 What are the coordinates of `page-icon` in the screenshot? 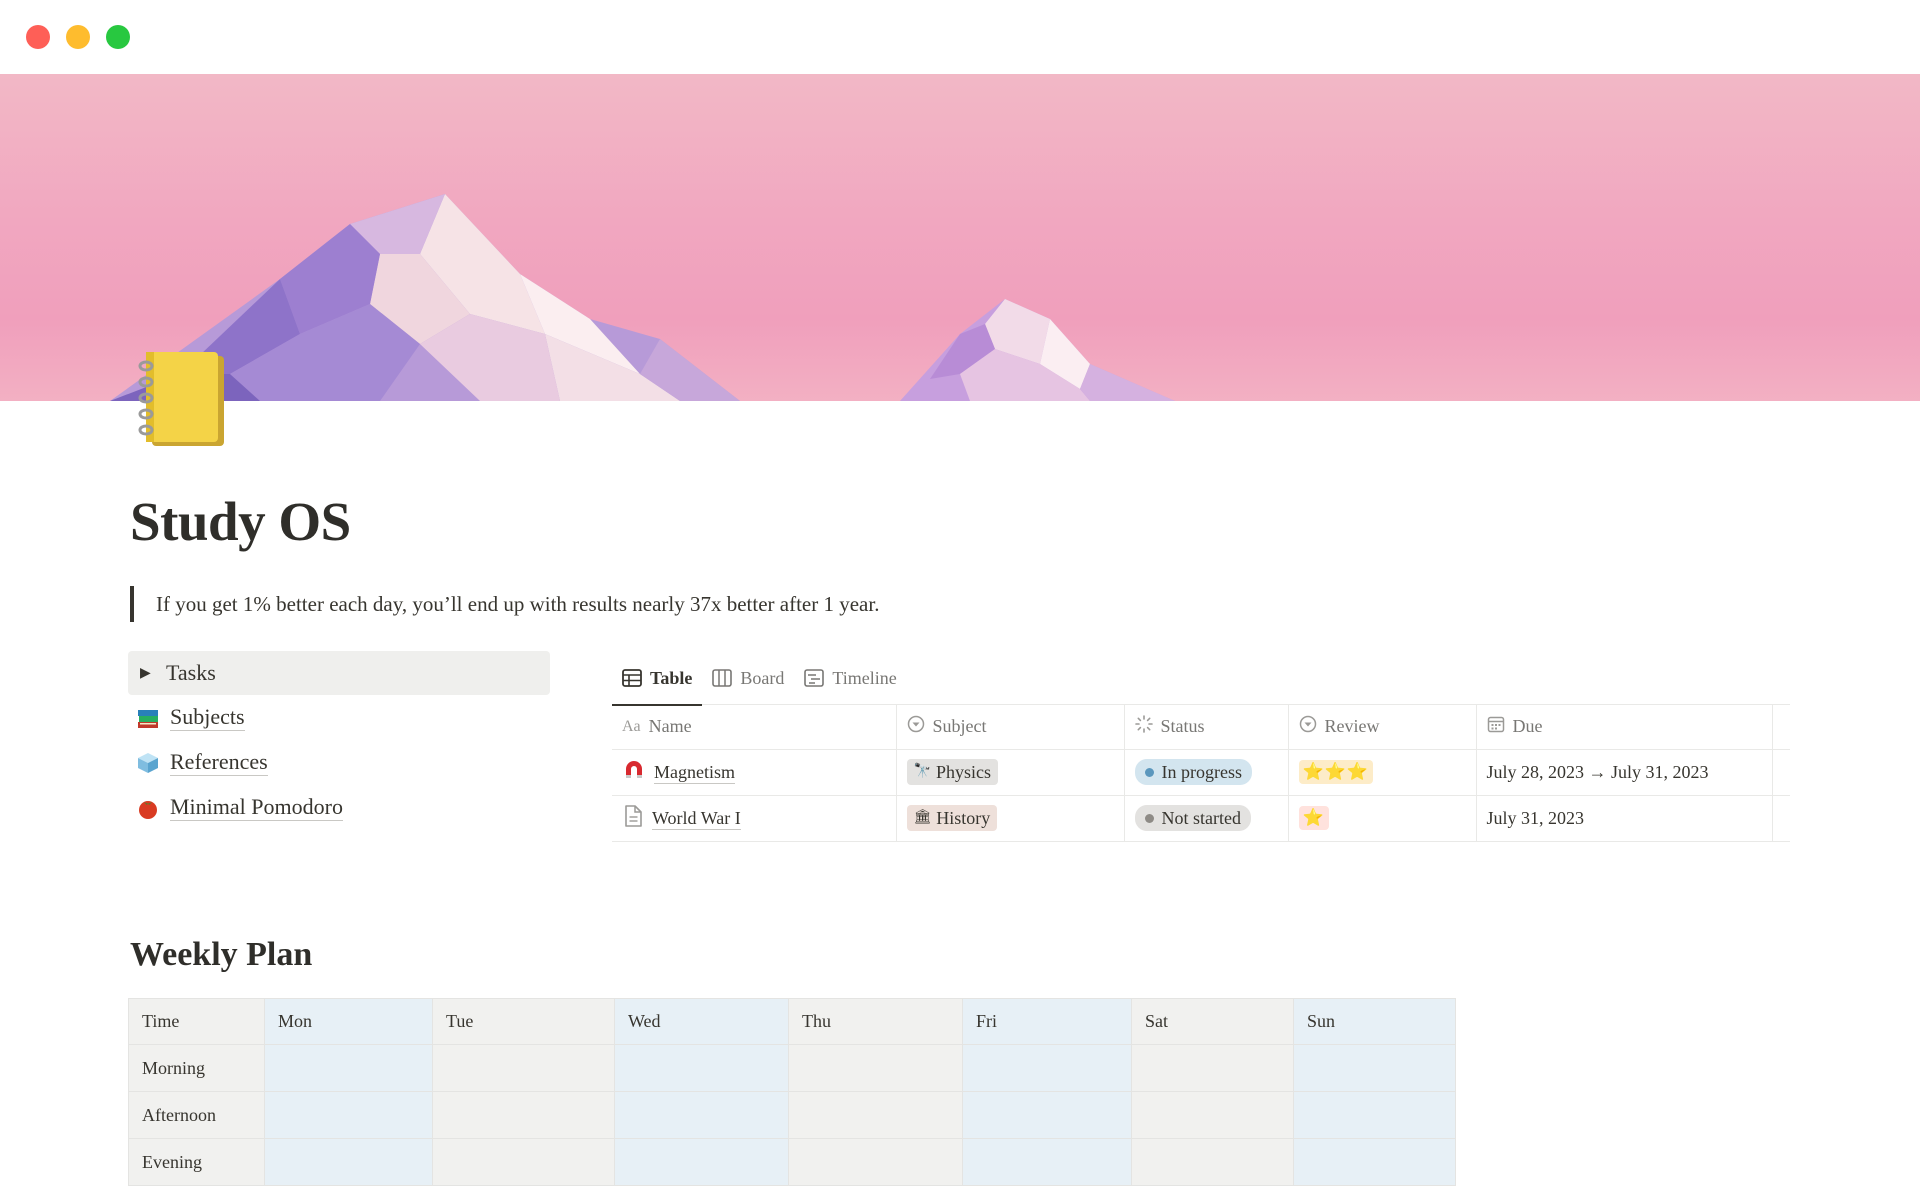 It's located at (633, 818).